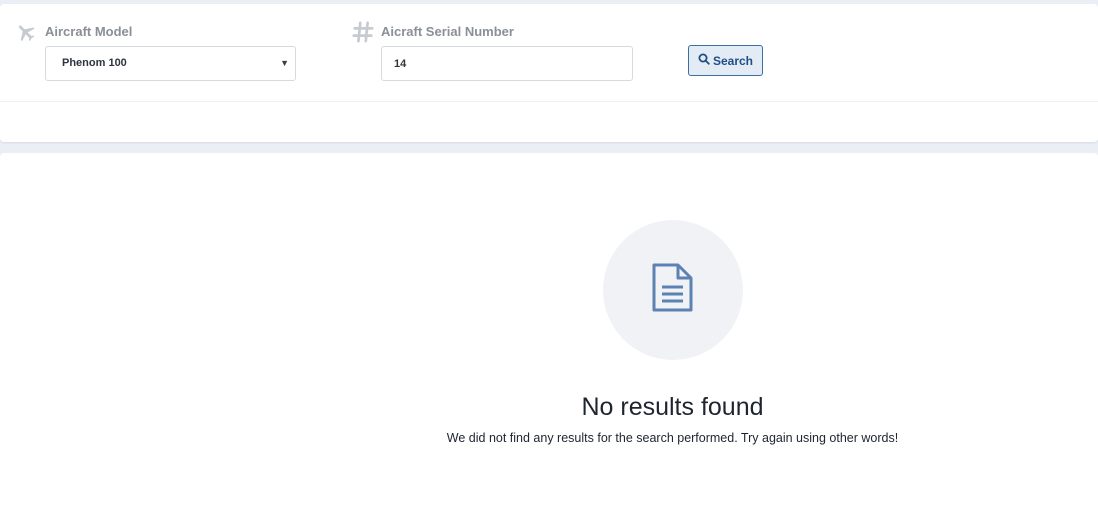 The height and width of the screenshot is (529, 1098). What do you see at coordinates (94, 63) in the screenshot?
I see `aircraft-model-value: Phenom 100` at bounding box center [94, 63].